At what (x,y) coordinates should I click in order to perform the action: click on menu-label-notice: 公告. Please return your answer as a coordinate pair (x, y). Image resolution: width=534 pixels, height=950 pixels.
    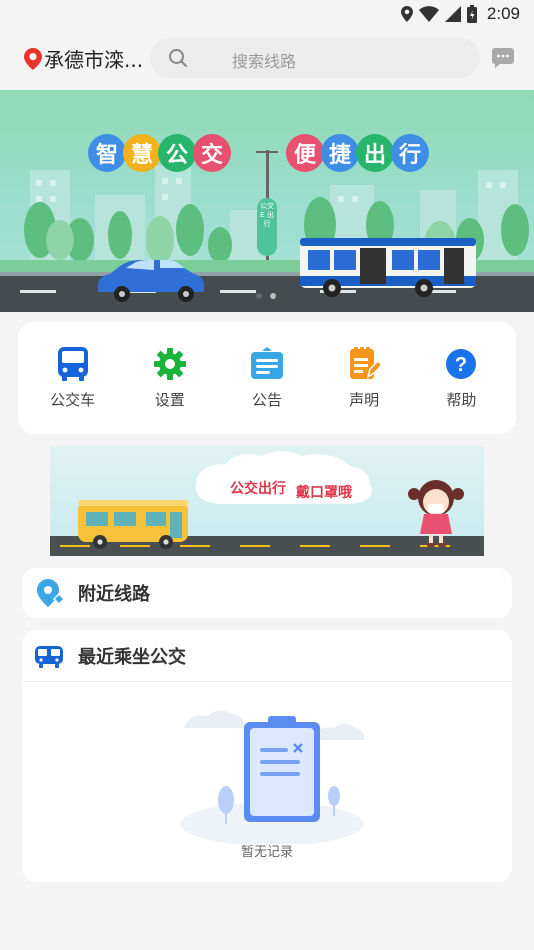
    Looking at the image, I should click on (266, 399).